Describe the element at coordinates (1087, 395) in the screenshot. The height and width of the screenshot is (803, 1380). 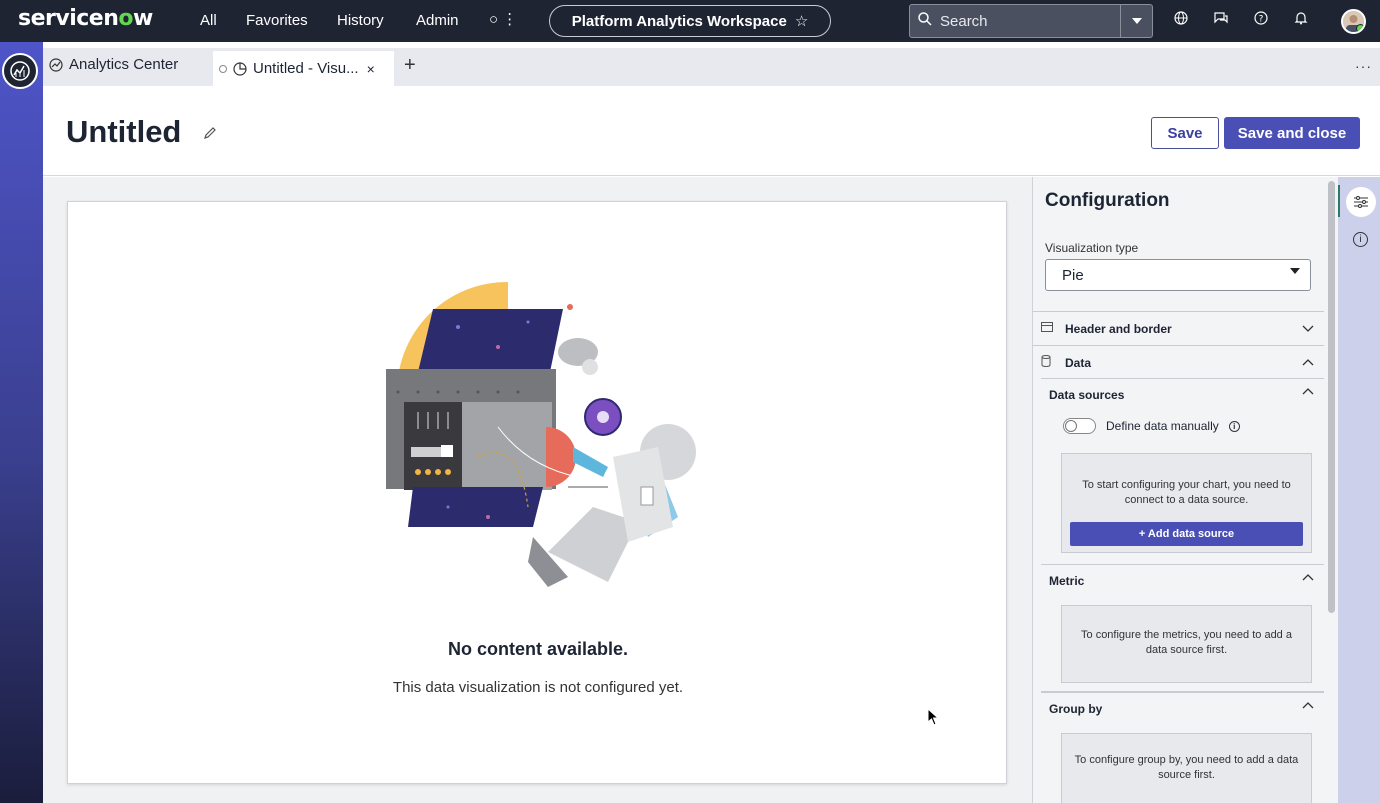
I see `data-sources-label: Data sources` at that location.